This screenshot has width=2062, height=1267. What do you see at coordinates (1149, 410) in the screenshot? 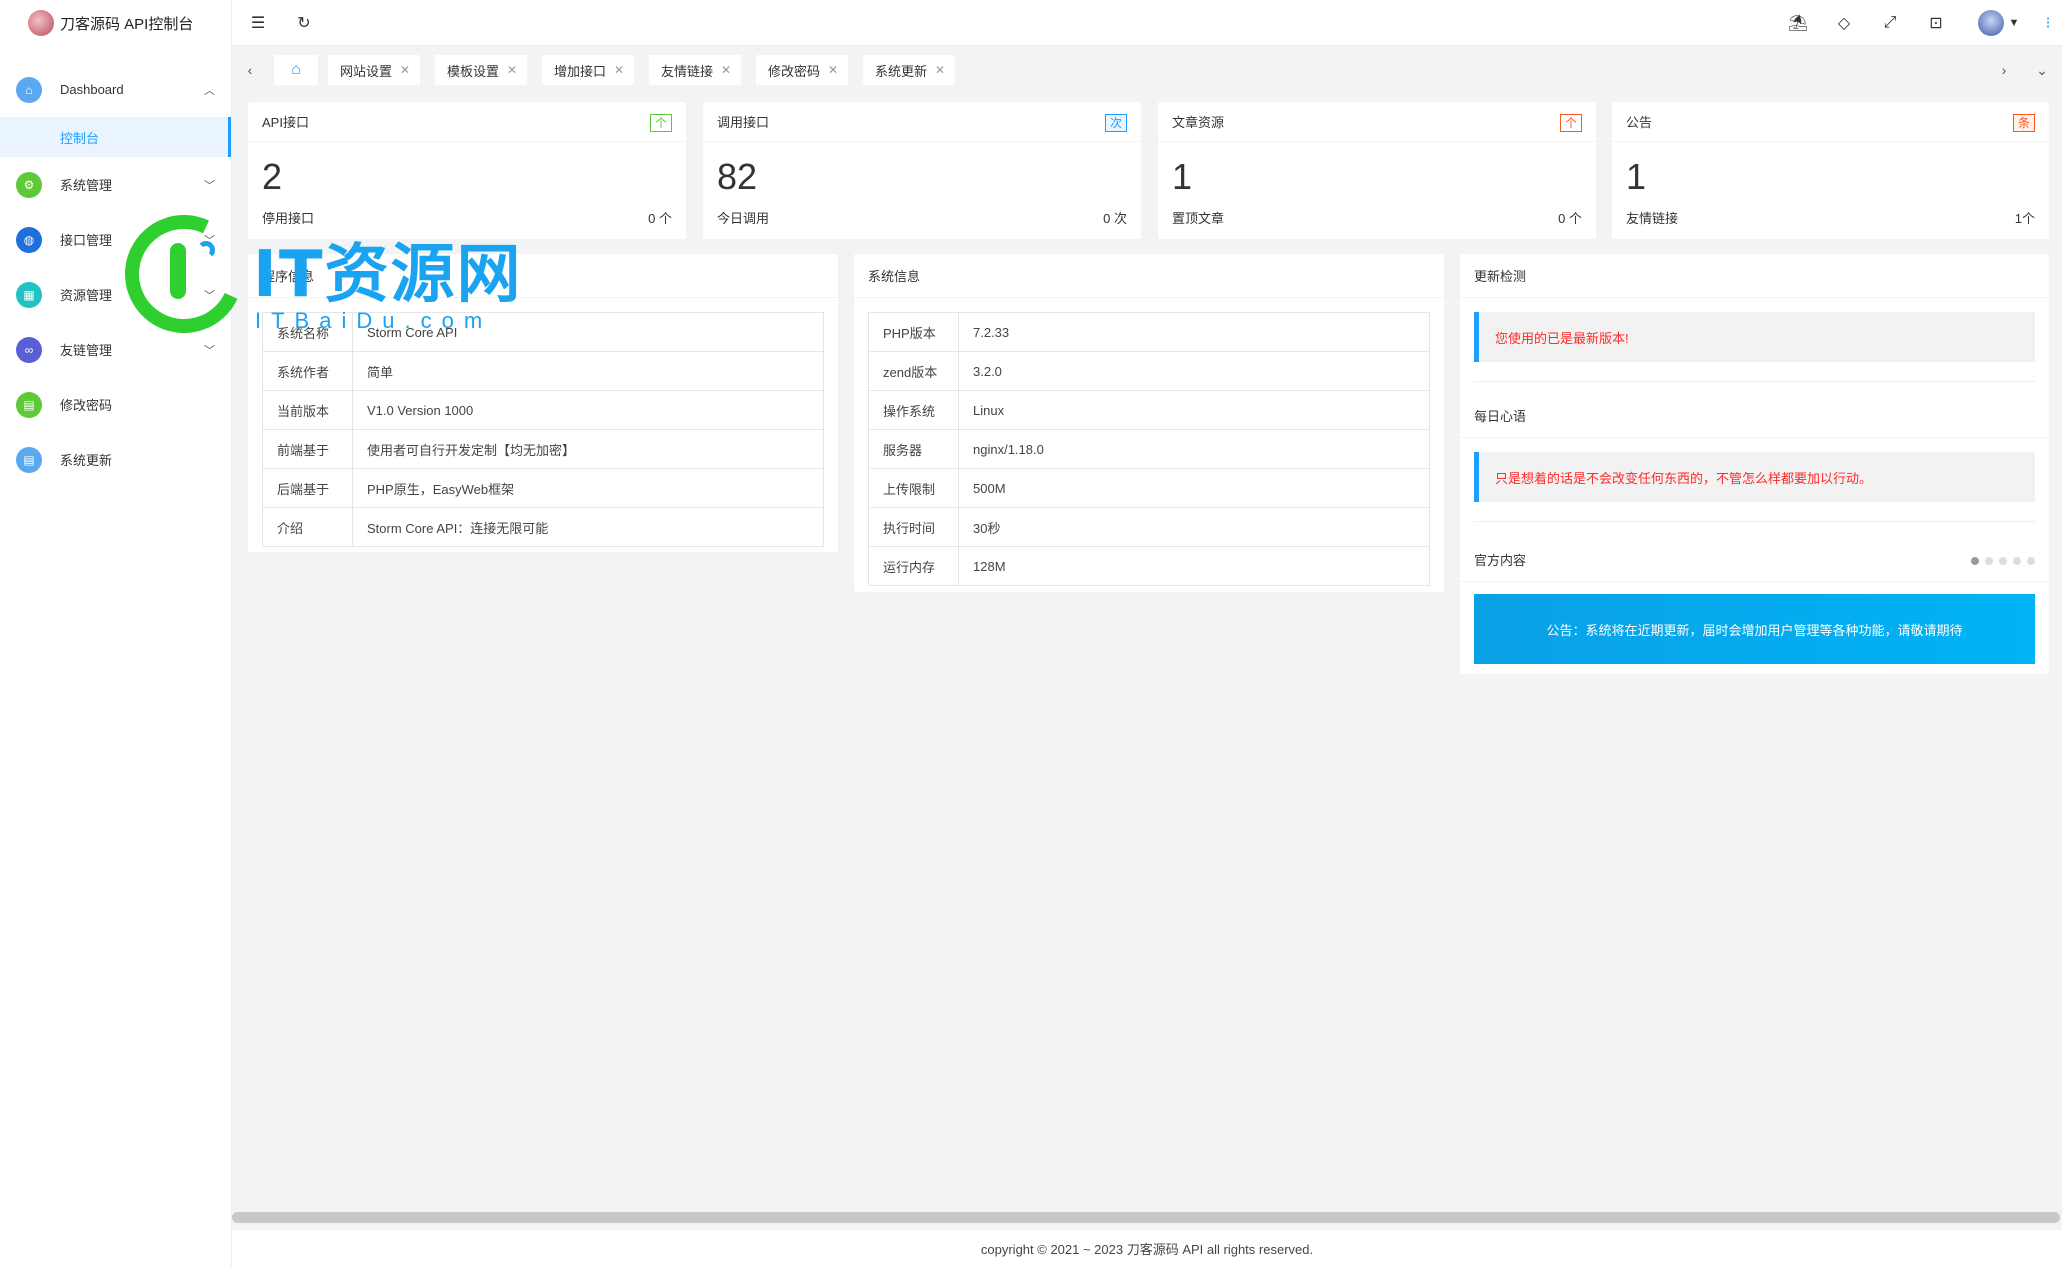
I see `table-row: 操作系统 Linux` at bounding box center [1149, 410].